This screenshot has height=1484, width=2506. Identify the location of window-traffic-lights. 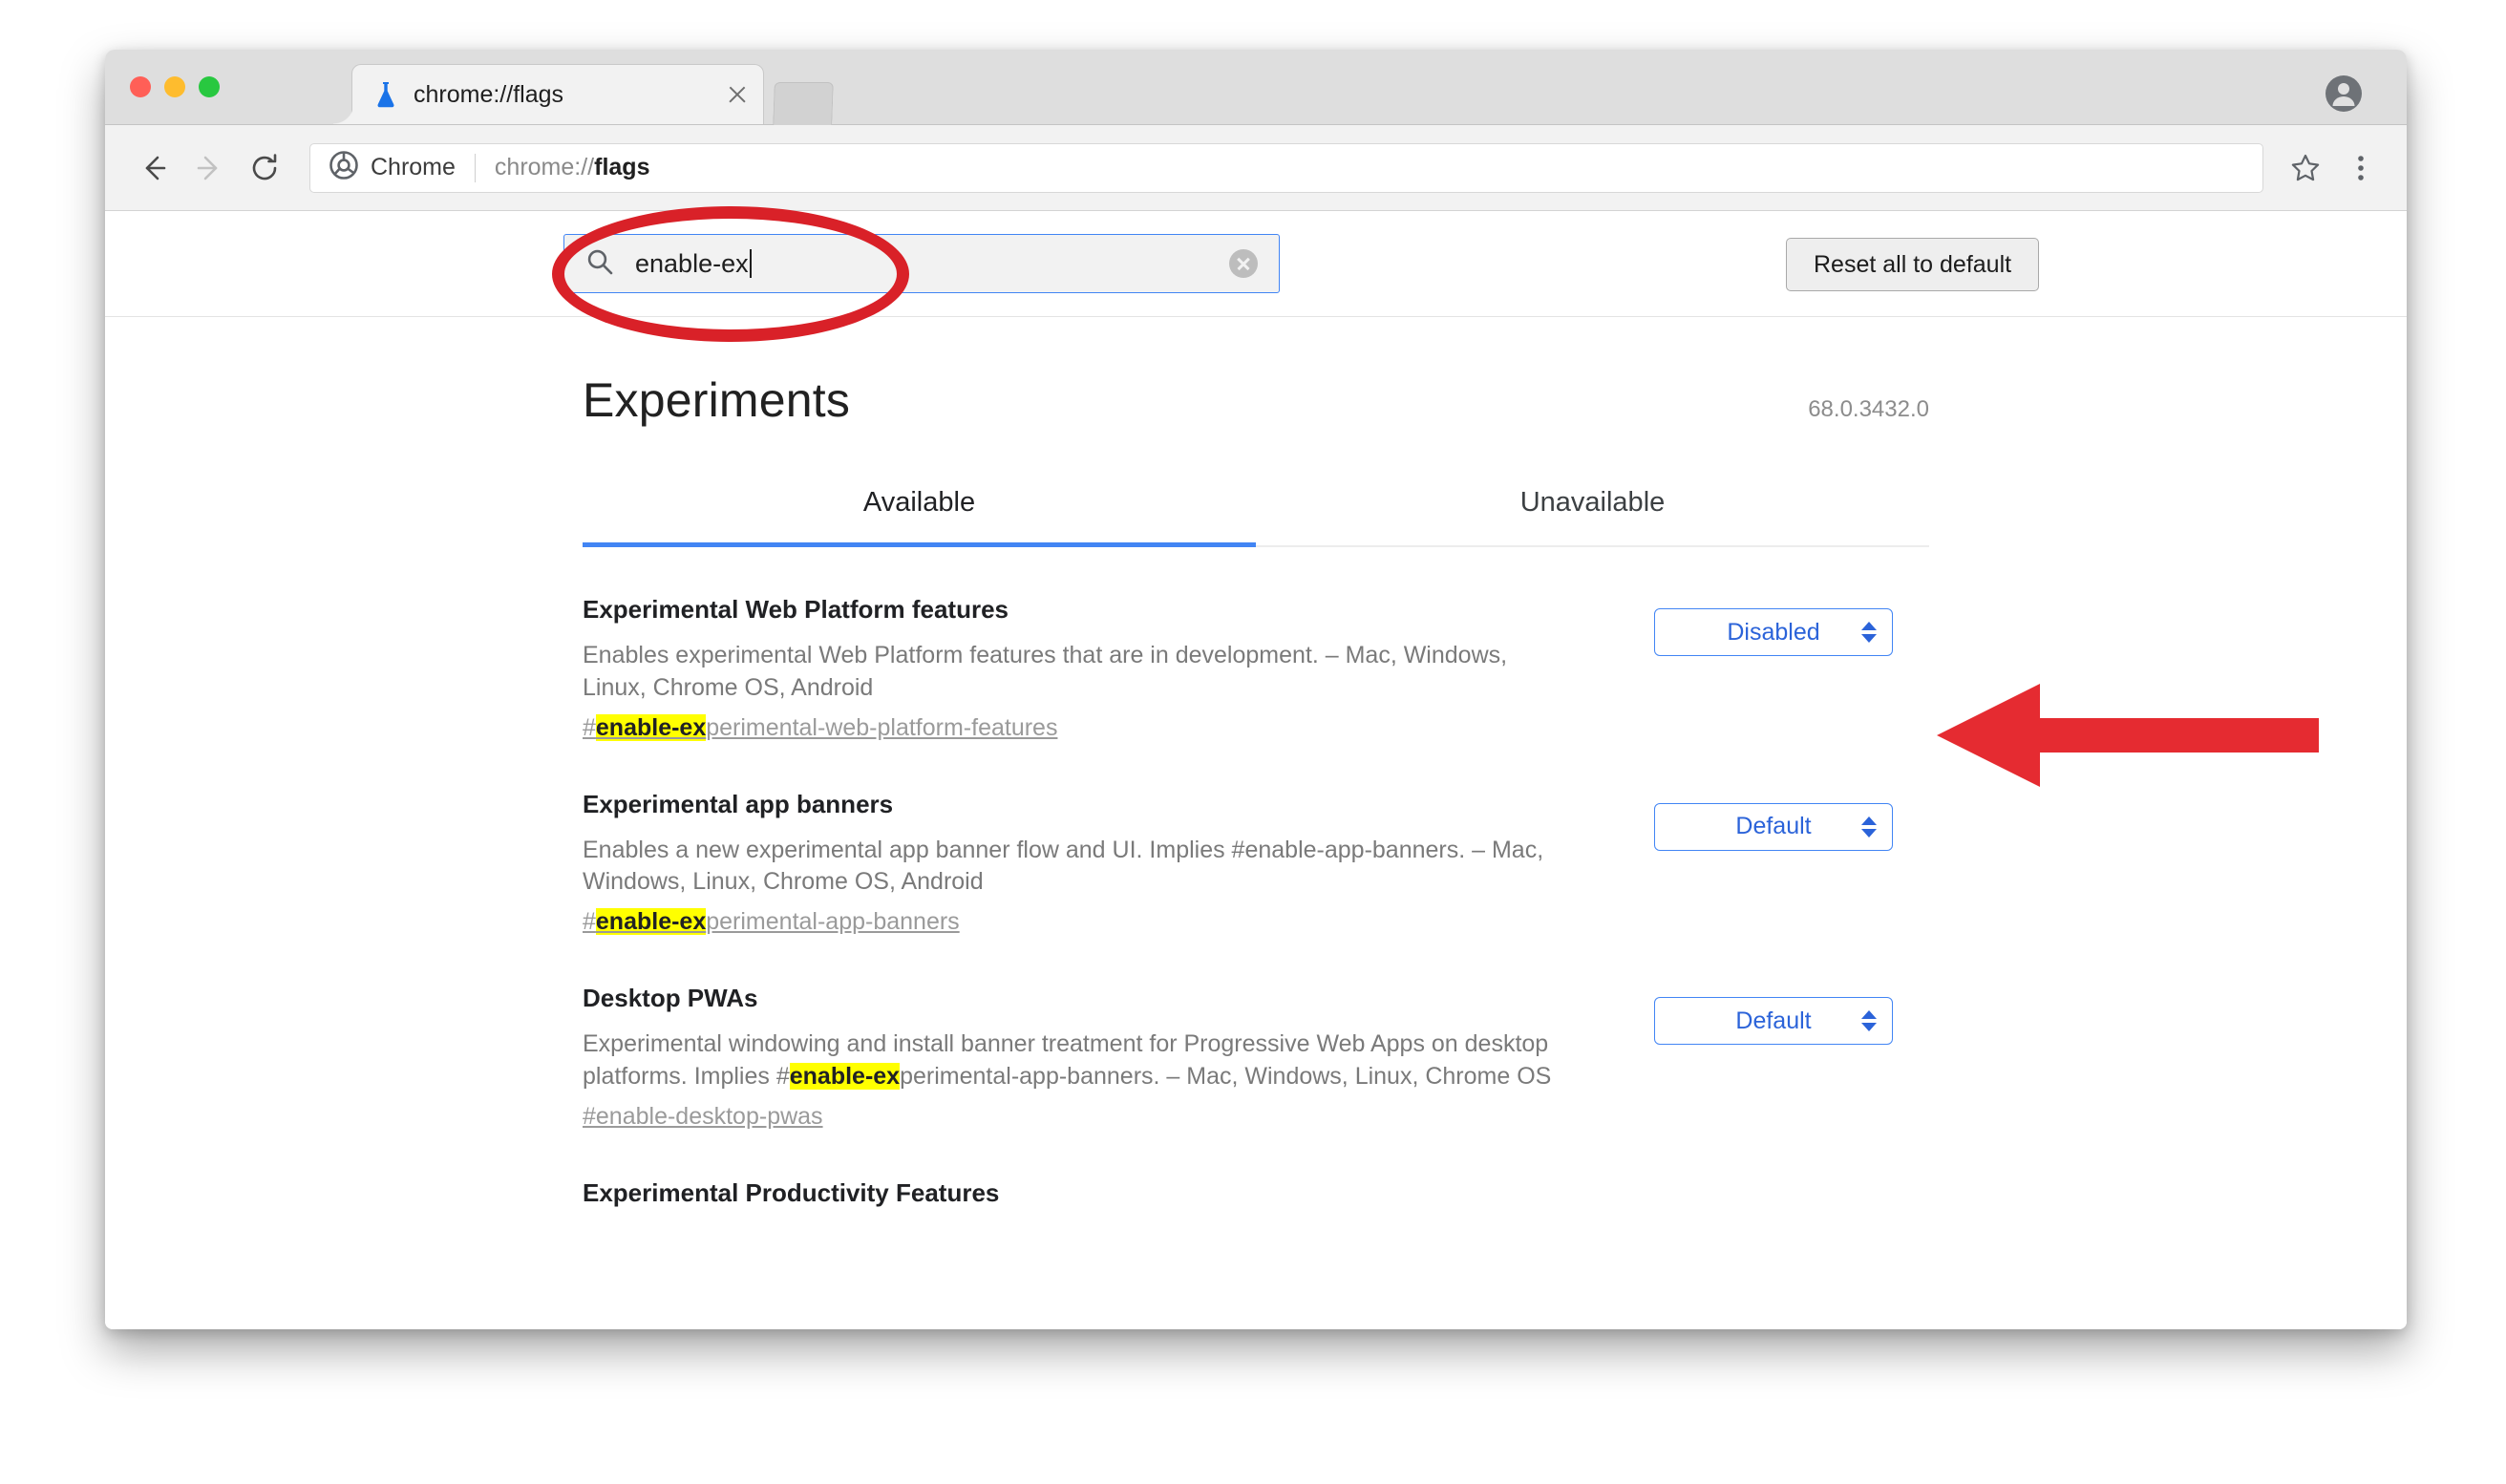
(175, 87).